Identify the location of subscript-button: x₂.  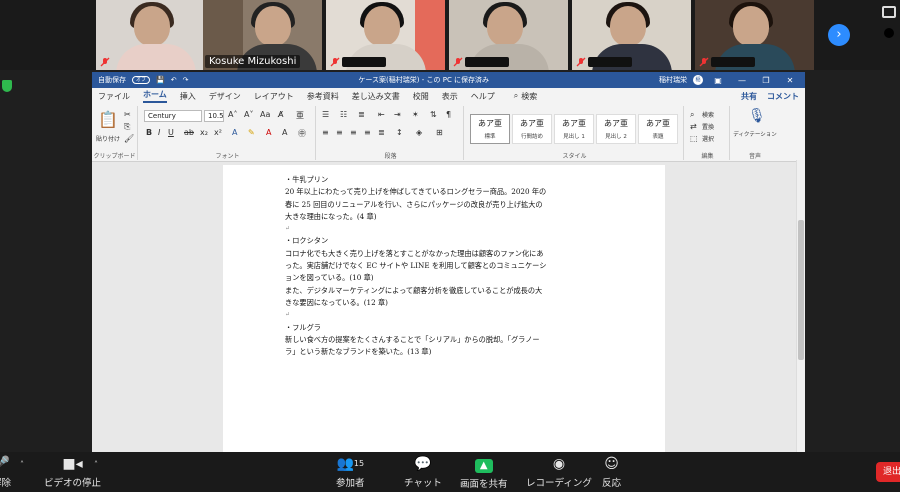
(204, 132).